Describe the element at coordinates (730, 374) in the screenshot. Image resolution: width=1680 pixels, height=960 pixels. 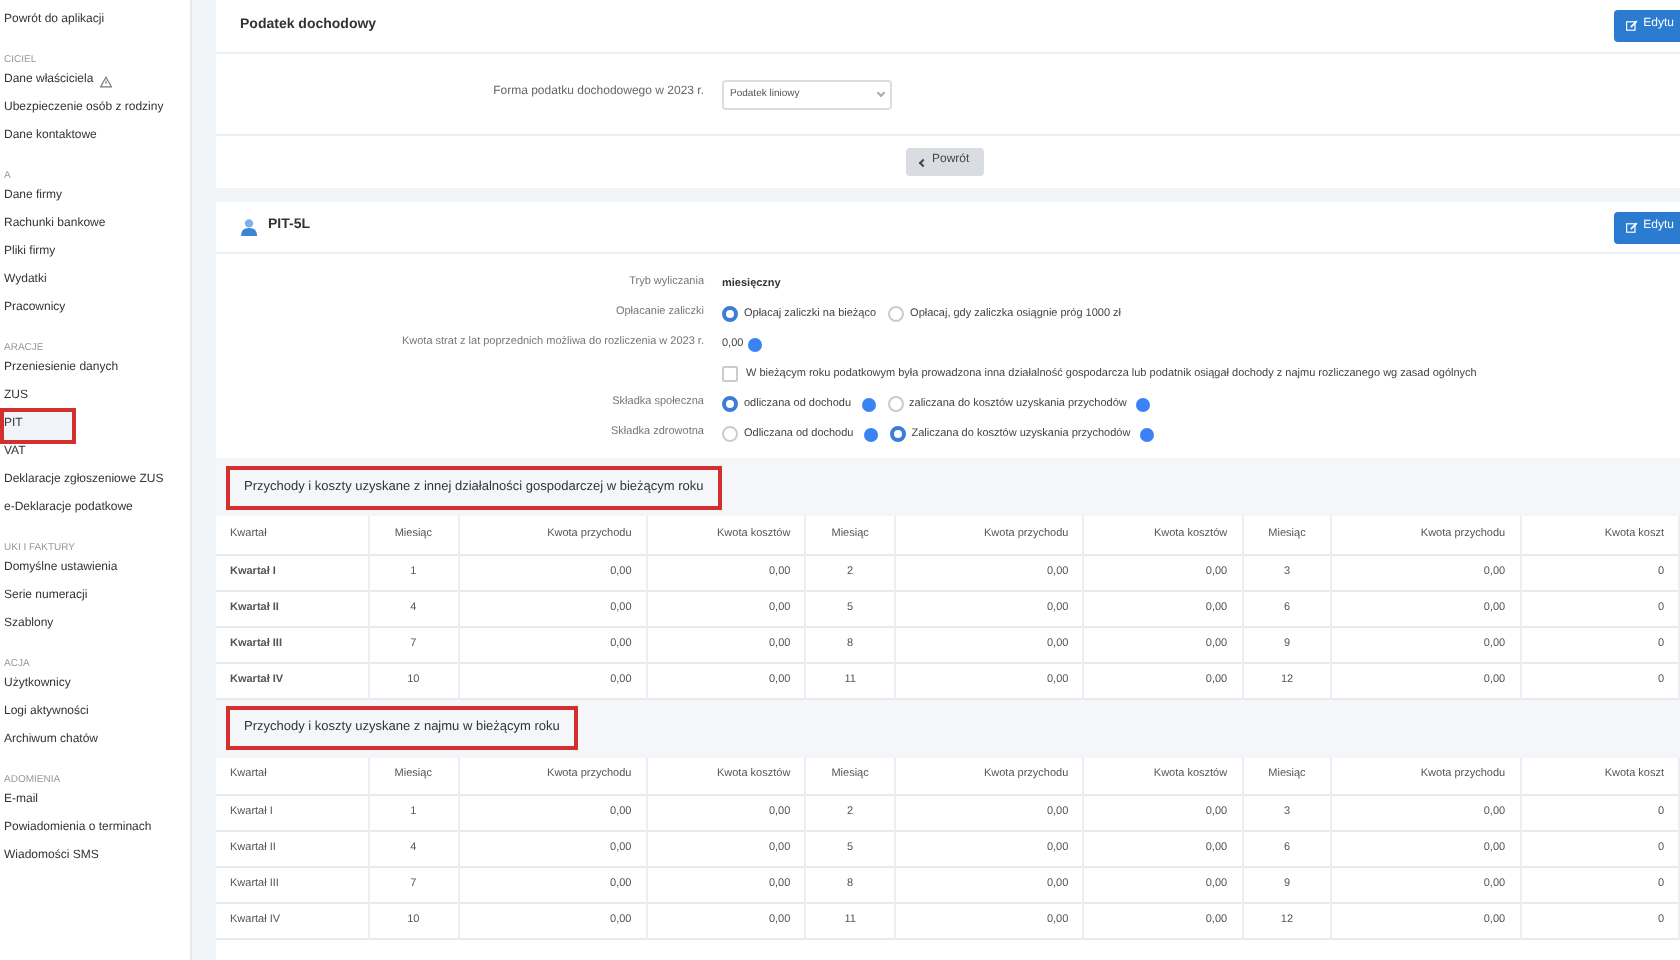
I see `checkbox` at that location.